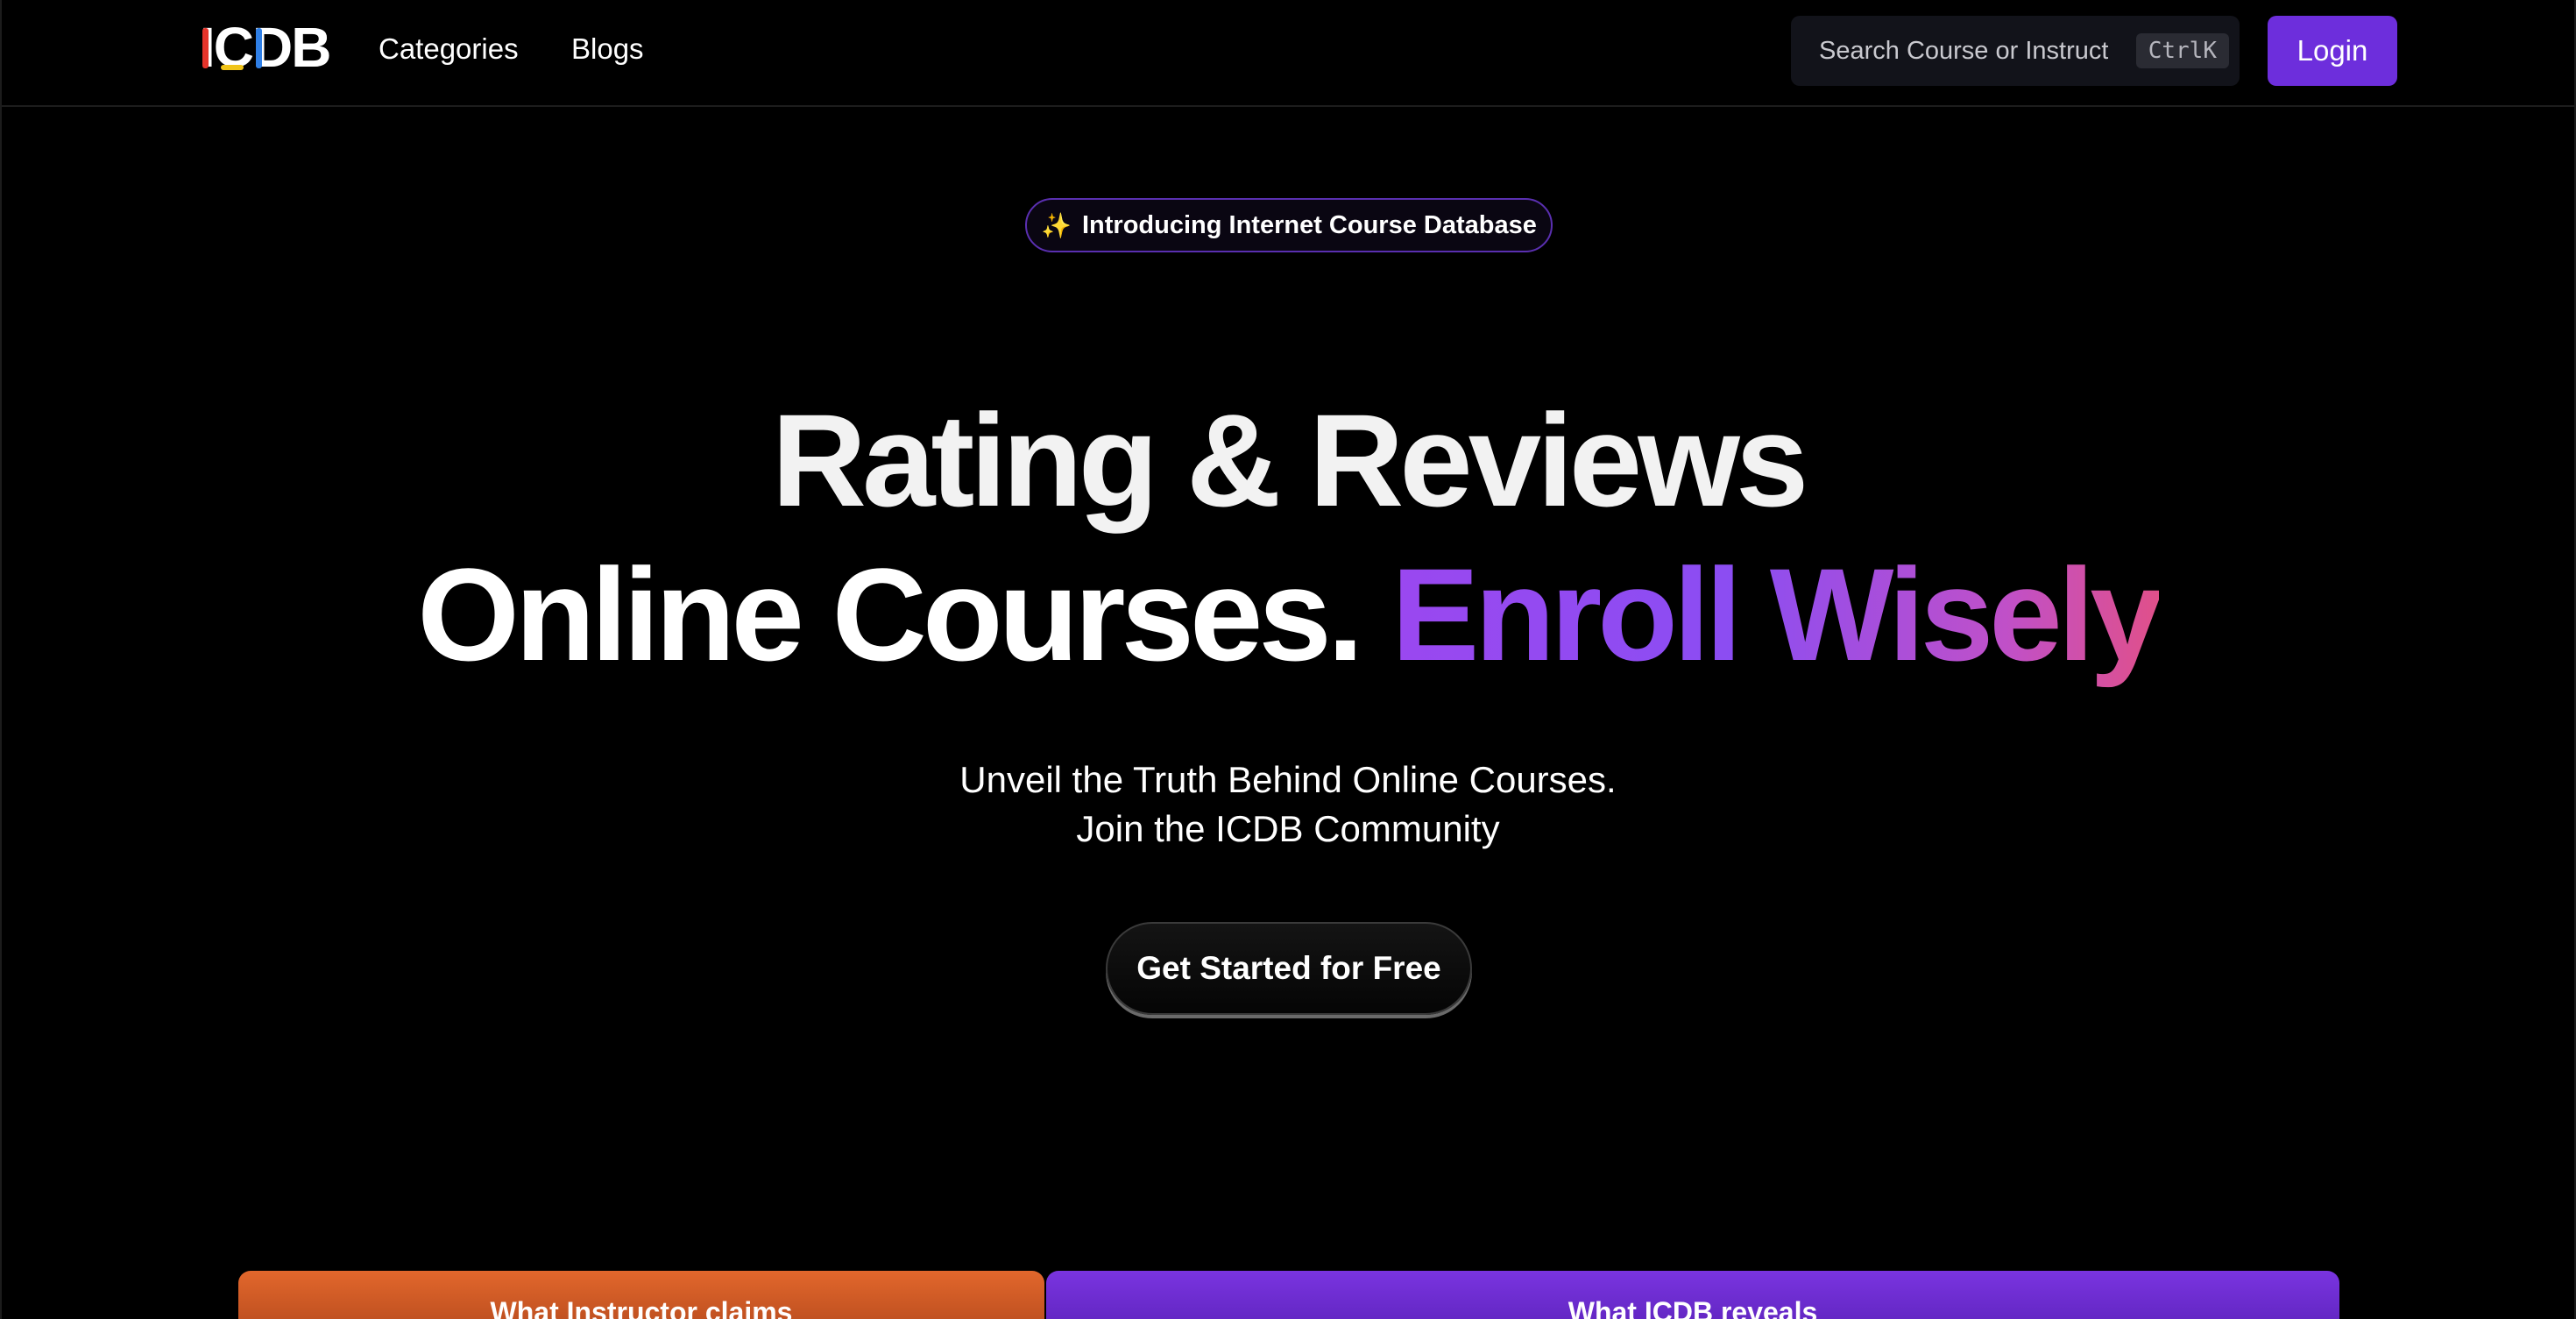 This screenshot has height=1319, width=2576. I want to click on sparkles-icon: ✨, so click(1056, 225).